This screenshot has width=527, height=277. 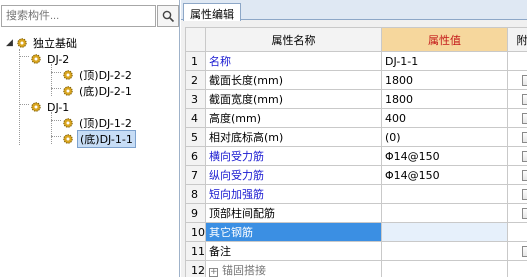 What do you see at coordinates (354, 10) in the screenshot?
I see `tab-bar: 属性编辑` at bounding box center [354, 10].